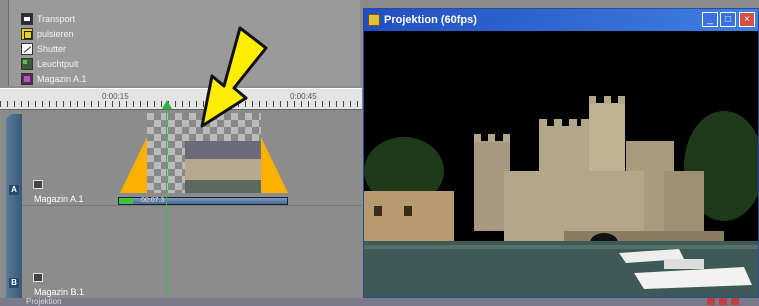  I want to click on ruler-time-label: 0:00:15, so click(115, 96).